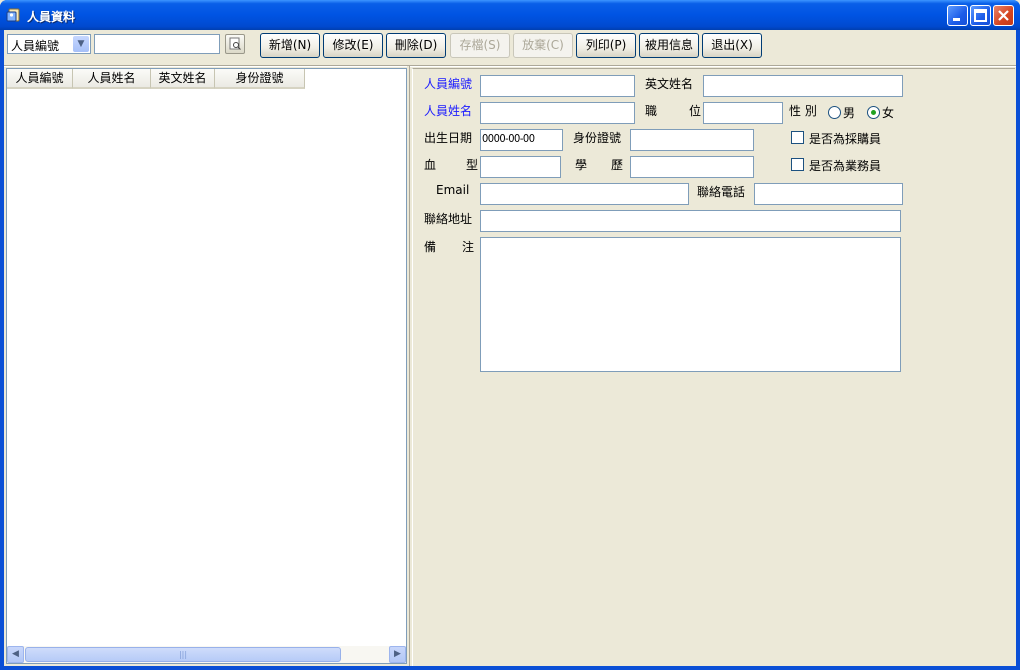 The width and height of the screenshot is (1020, 670). What do you see at coordinates (520, 167) in the screenshot?
I see `blood-type-field` at bounding box center [520, 167].